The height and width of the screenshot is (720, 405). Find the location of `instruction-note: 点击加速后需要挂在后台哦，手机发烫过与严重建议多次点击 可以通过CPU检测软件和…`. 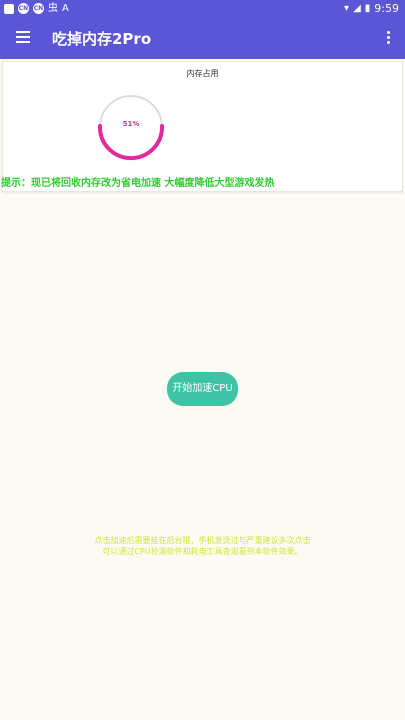

instruction-note: 点击加速后需要挂在后台哦，手机发烫过与严重建议多次点击 可以通过CPU检测软件和… is located at coordinates (202, 546).